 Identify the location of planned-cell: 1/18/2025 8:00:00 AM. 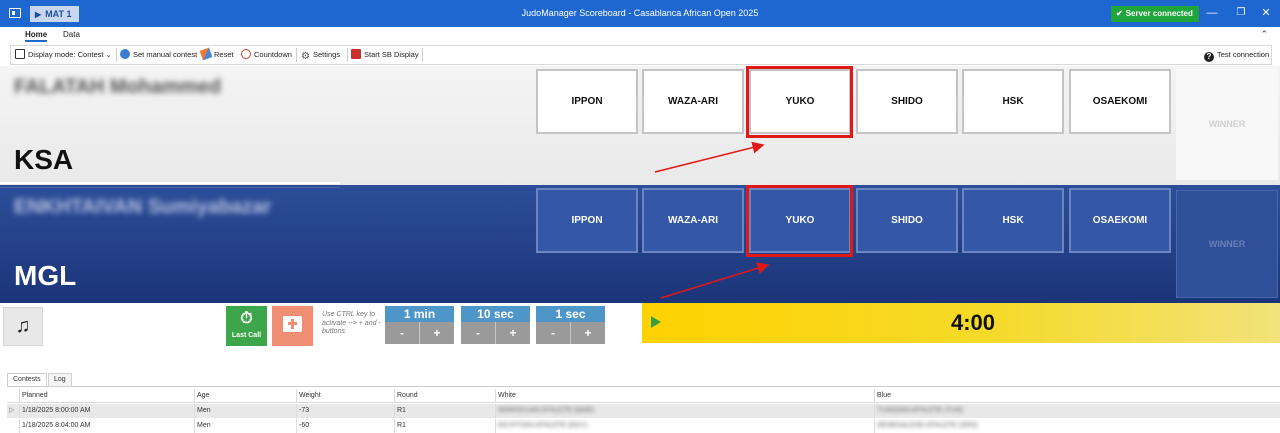
(105, 411).